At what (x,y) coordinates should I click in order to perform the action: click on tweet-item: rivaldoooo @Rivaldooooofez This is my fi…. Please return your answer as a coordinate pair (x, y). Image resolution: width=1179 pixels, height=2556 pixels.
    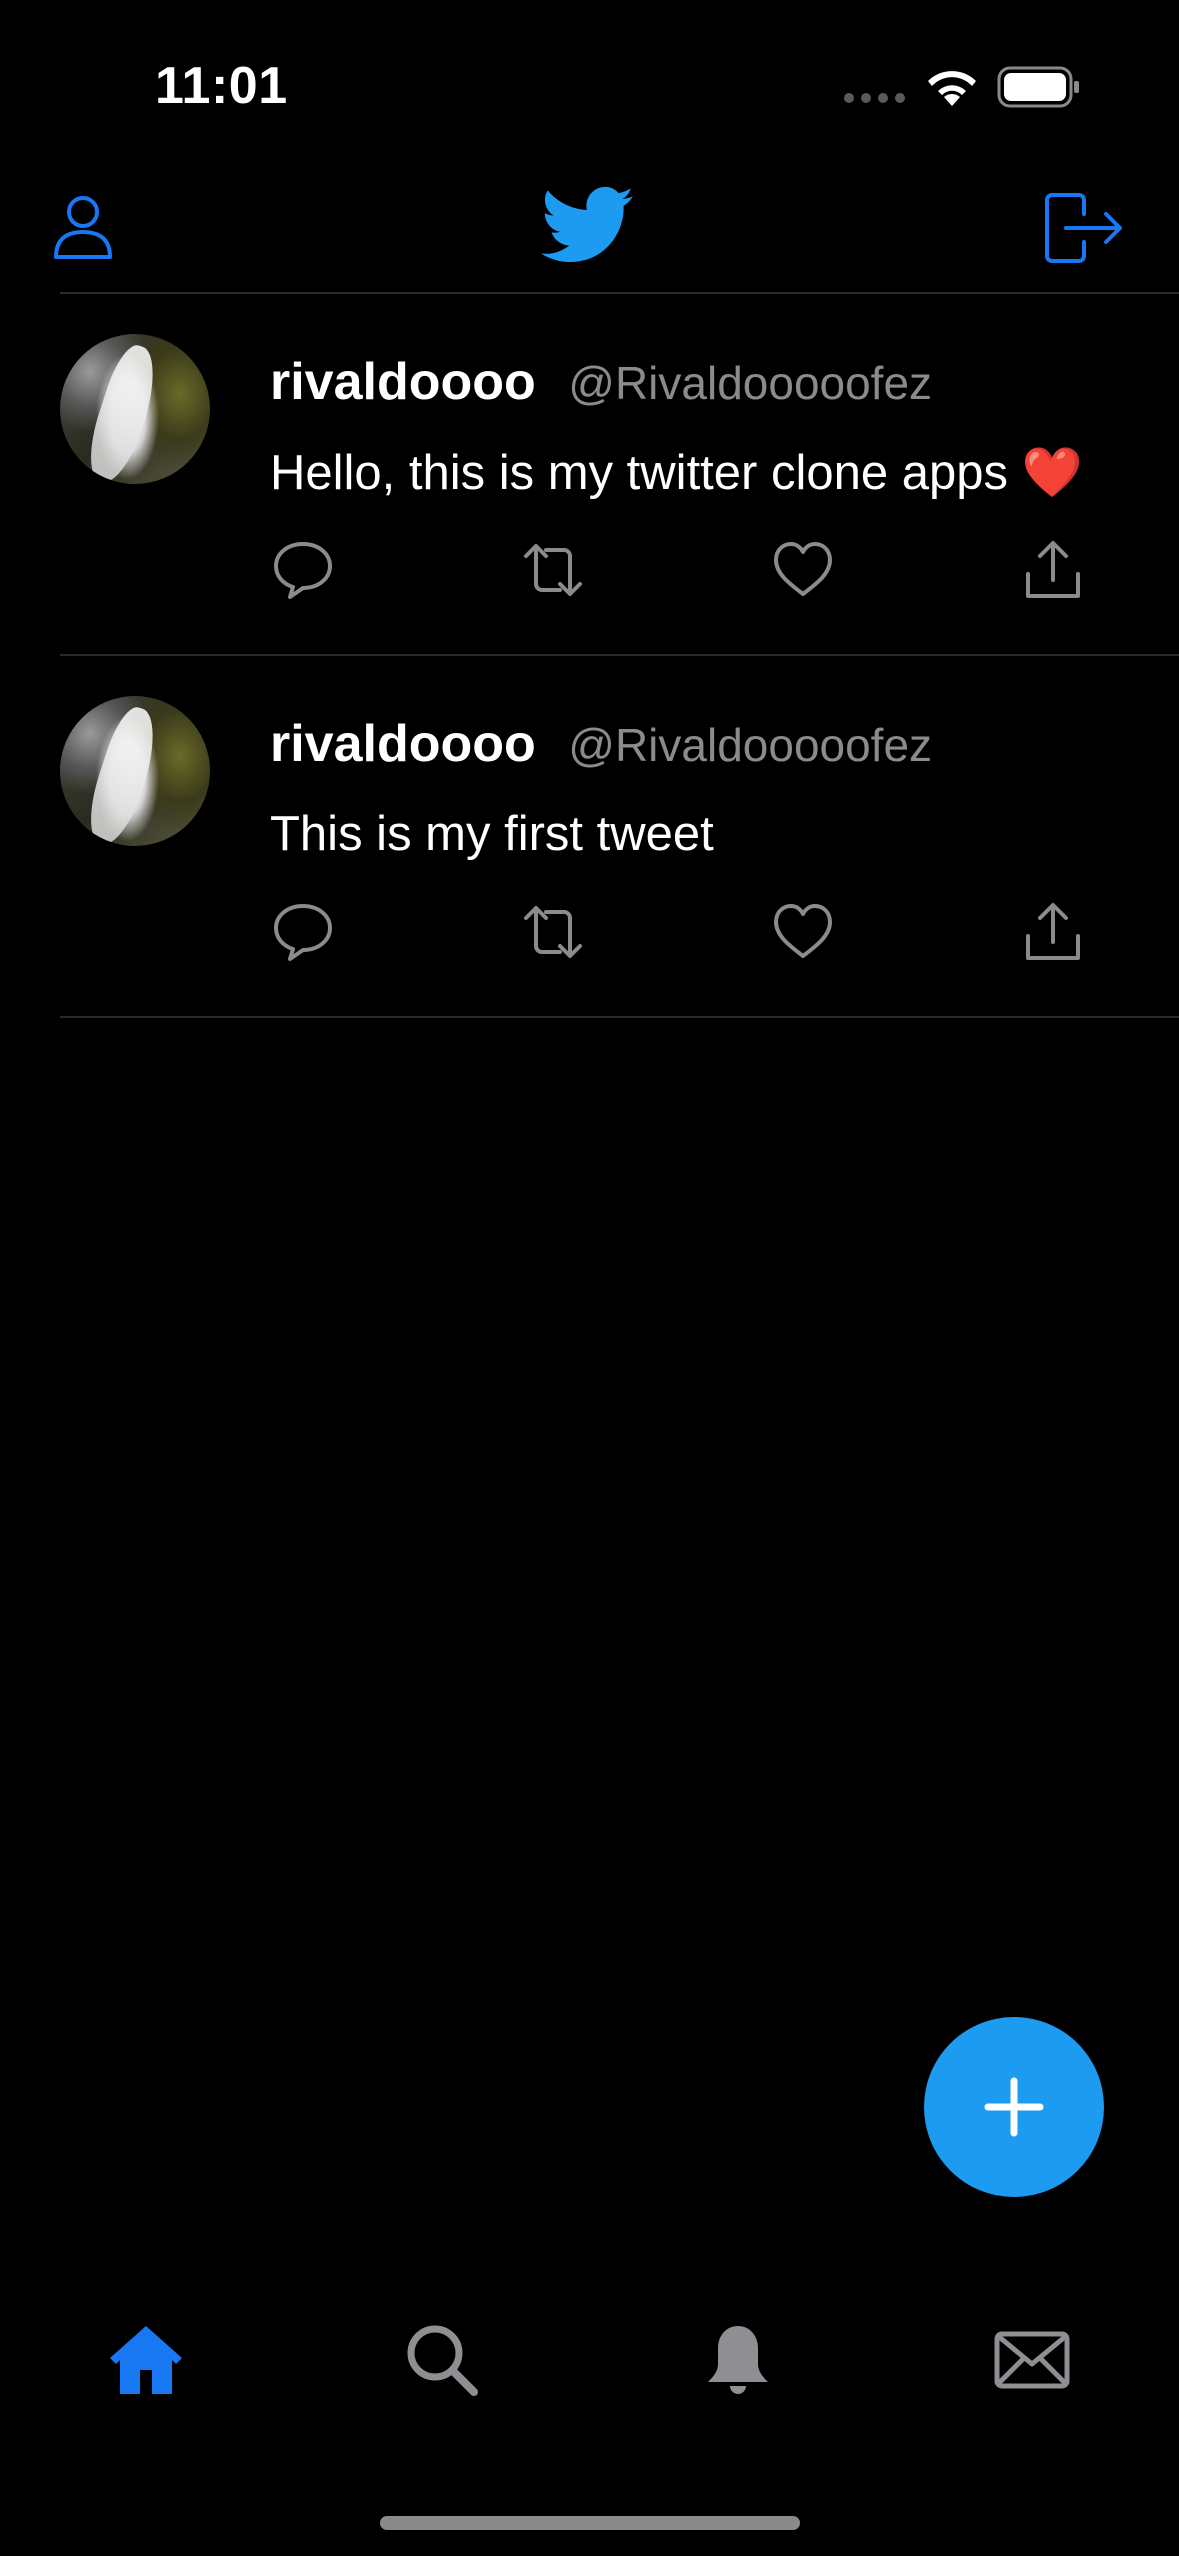
    Looking at the image, I should click on (589, 837).